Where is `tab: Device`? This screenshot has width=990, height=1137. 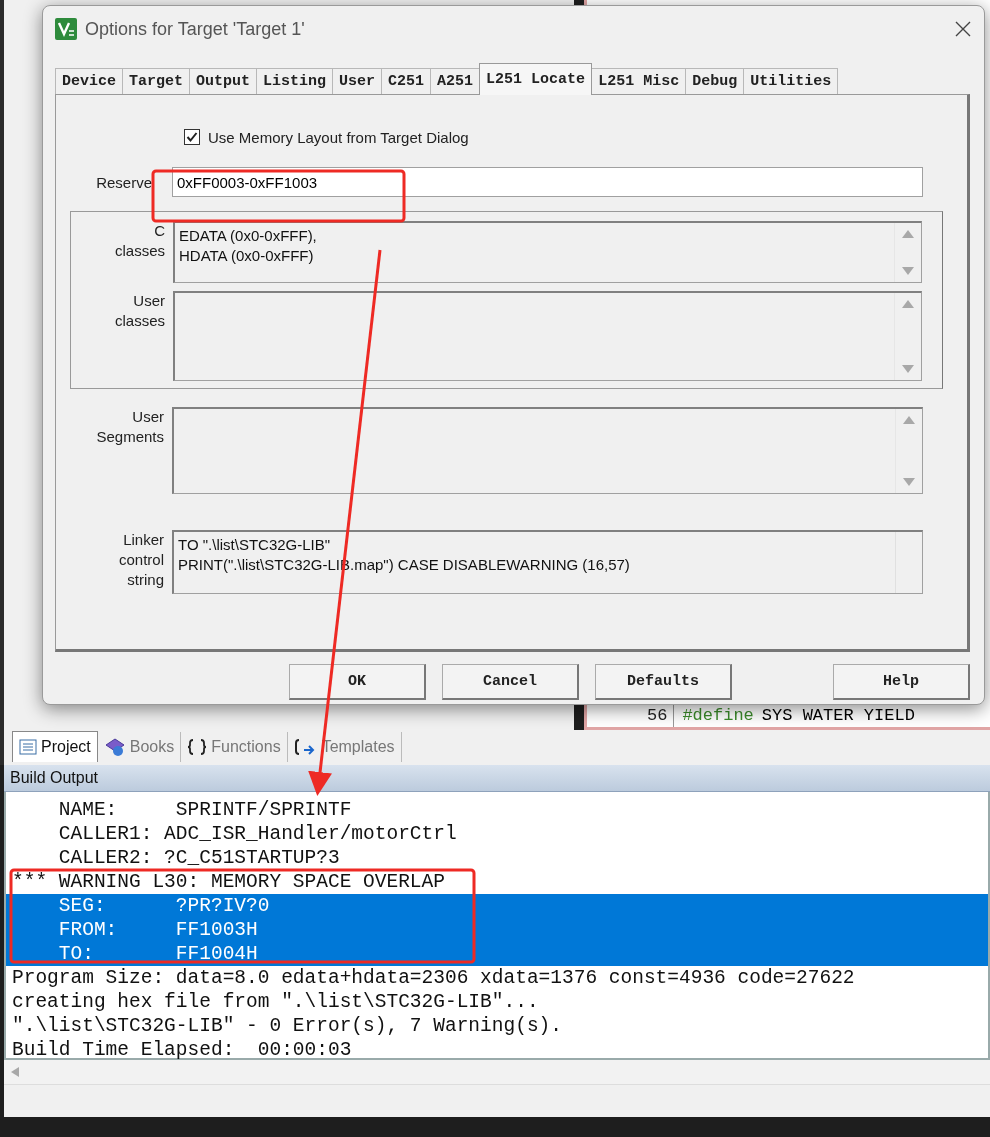 tab: Device is located at coordinates (89, 81).